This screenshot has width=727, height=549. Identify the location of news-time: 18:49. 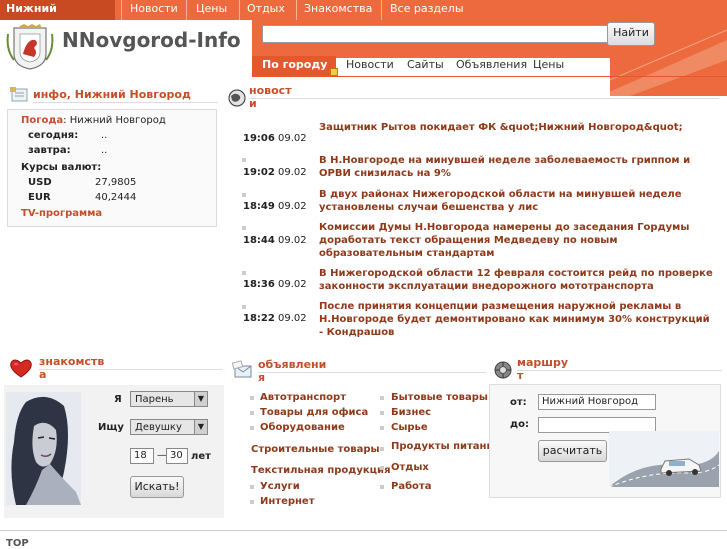
(259, 206).